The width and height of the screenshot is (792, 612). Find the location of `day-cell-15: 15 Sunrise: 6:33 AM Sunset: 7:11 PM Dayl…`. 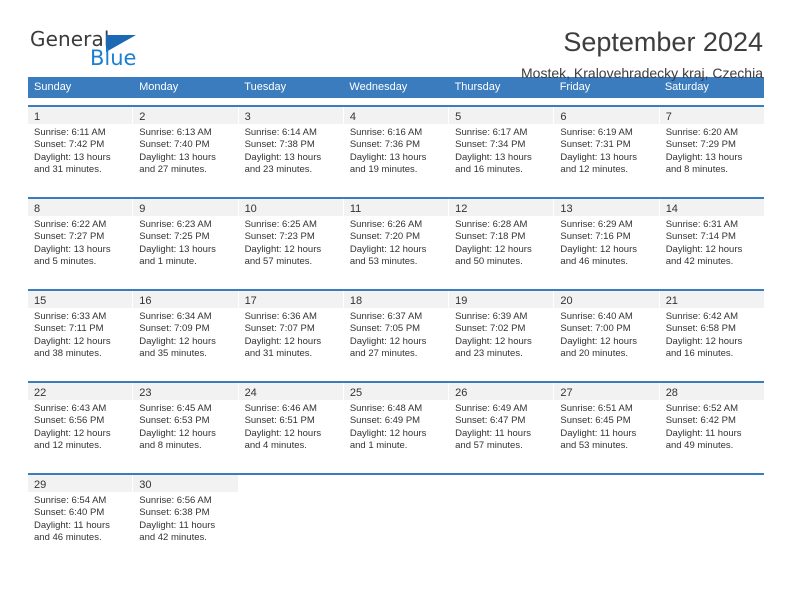

day-cell-15: 15 Sunrise: 6:33 AM Sunset: 7:11 PM Dayl… is located at coordinates (81, 332).